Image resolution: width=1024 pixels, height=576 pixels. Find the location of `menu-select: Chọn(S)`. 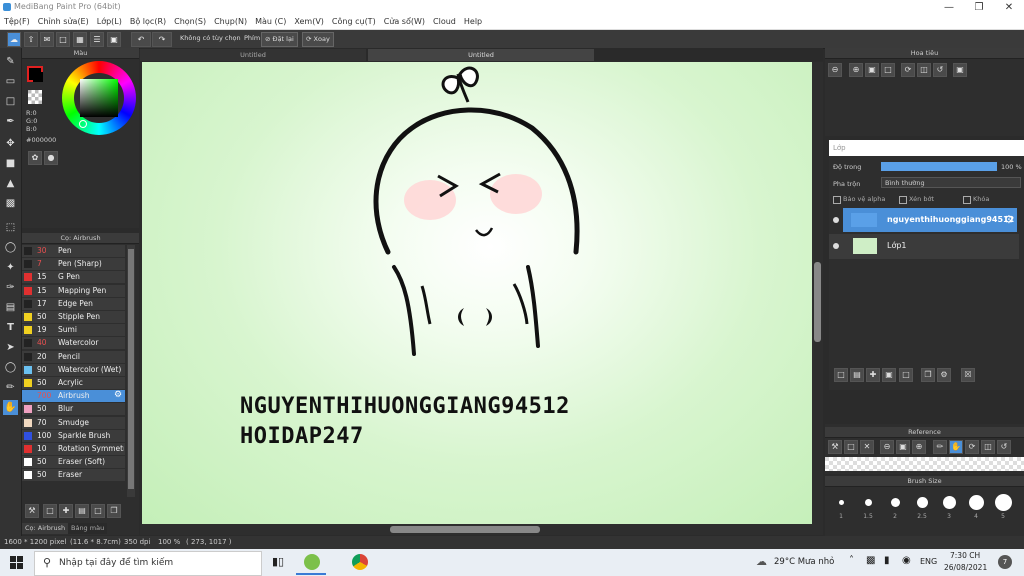

menu-select: Chọn(S) is located at coordinates (190, 21).